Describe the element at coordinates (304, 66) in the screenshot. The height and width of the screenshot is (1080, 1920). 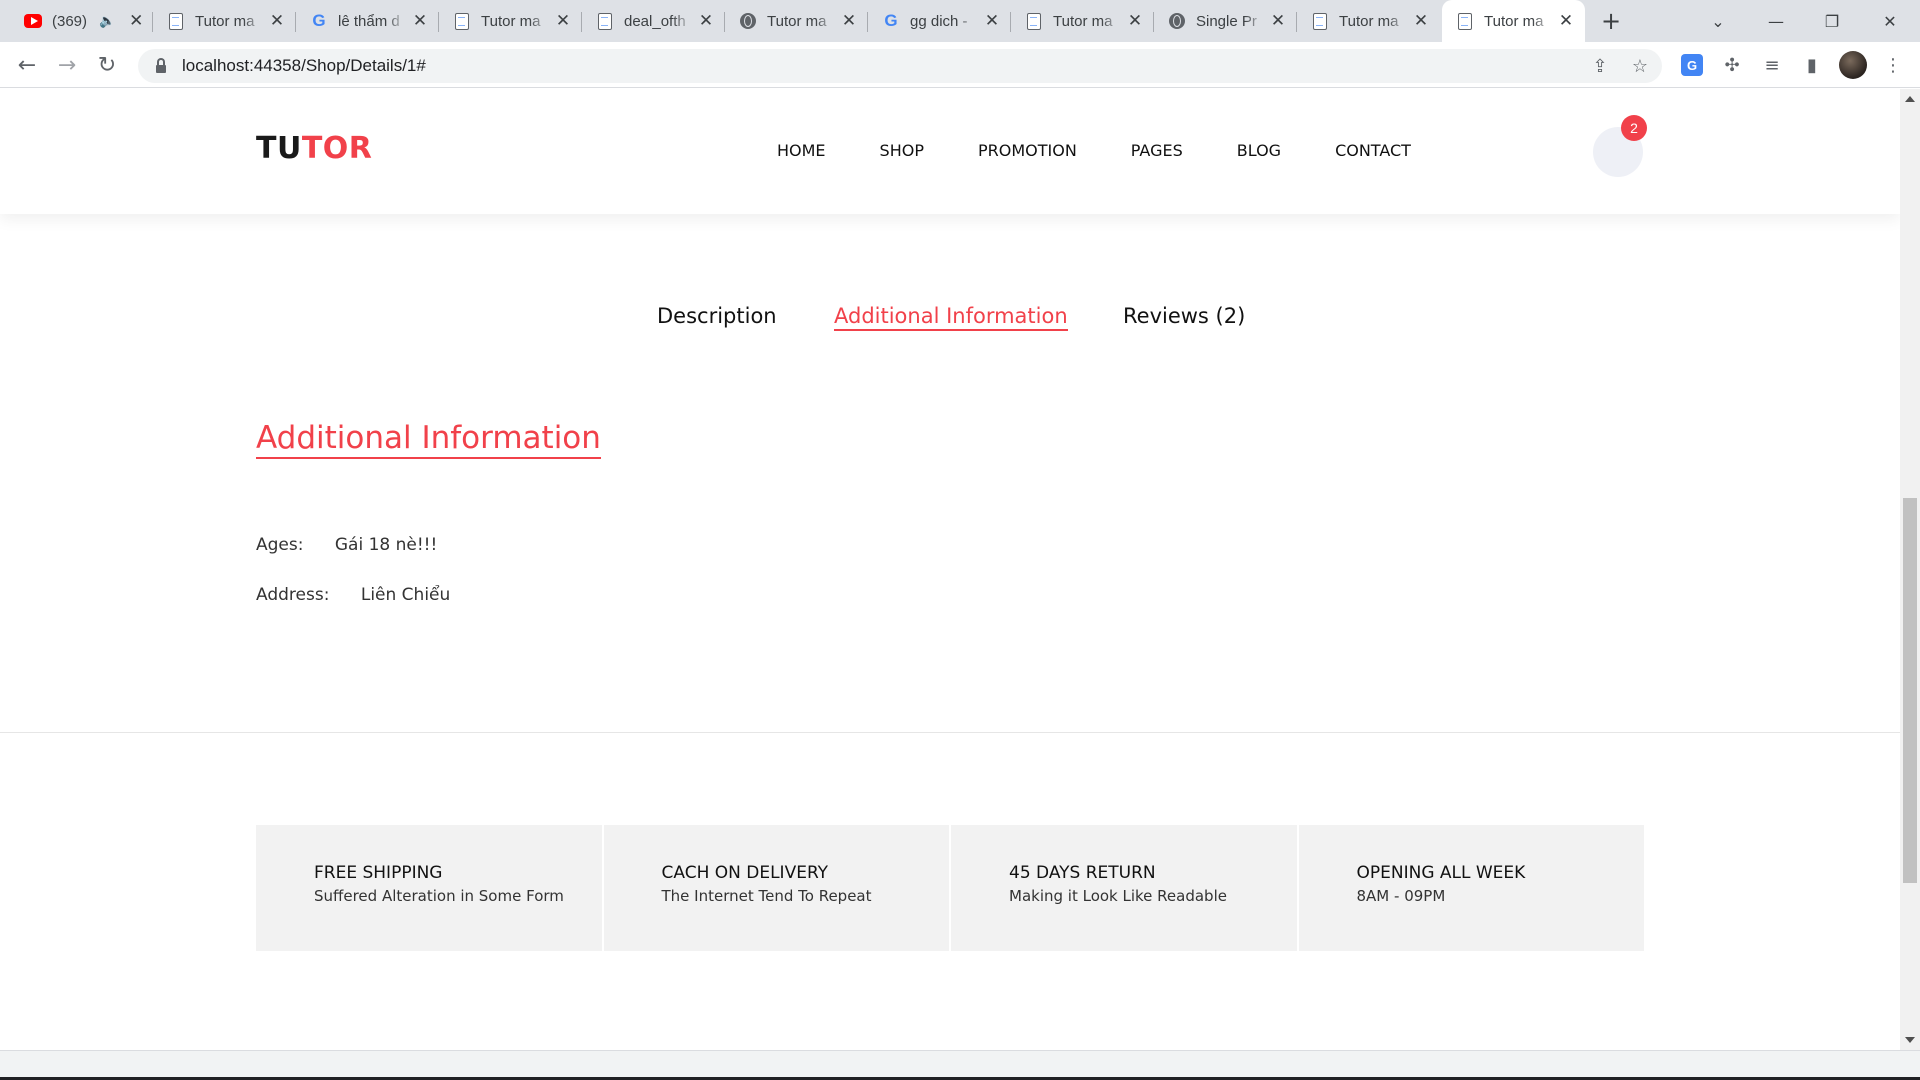
I see `url-text: localhost:44358/Shop/Details/1#` at that location.